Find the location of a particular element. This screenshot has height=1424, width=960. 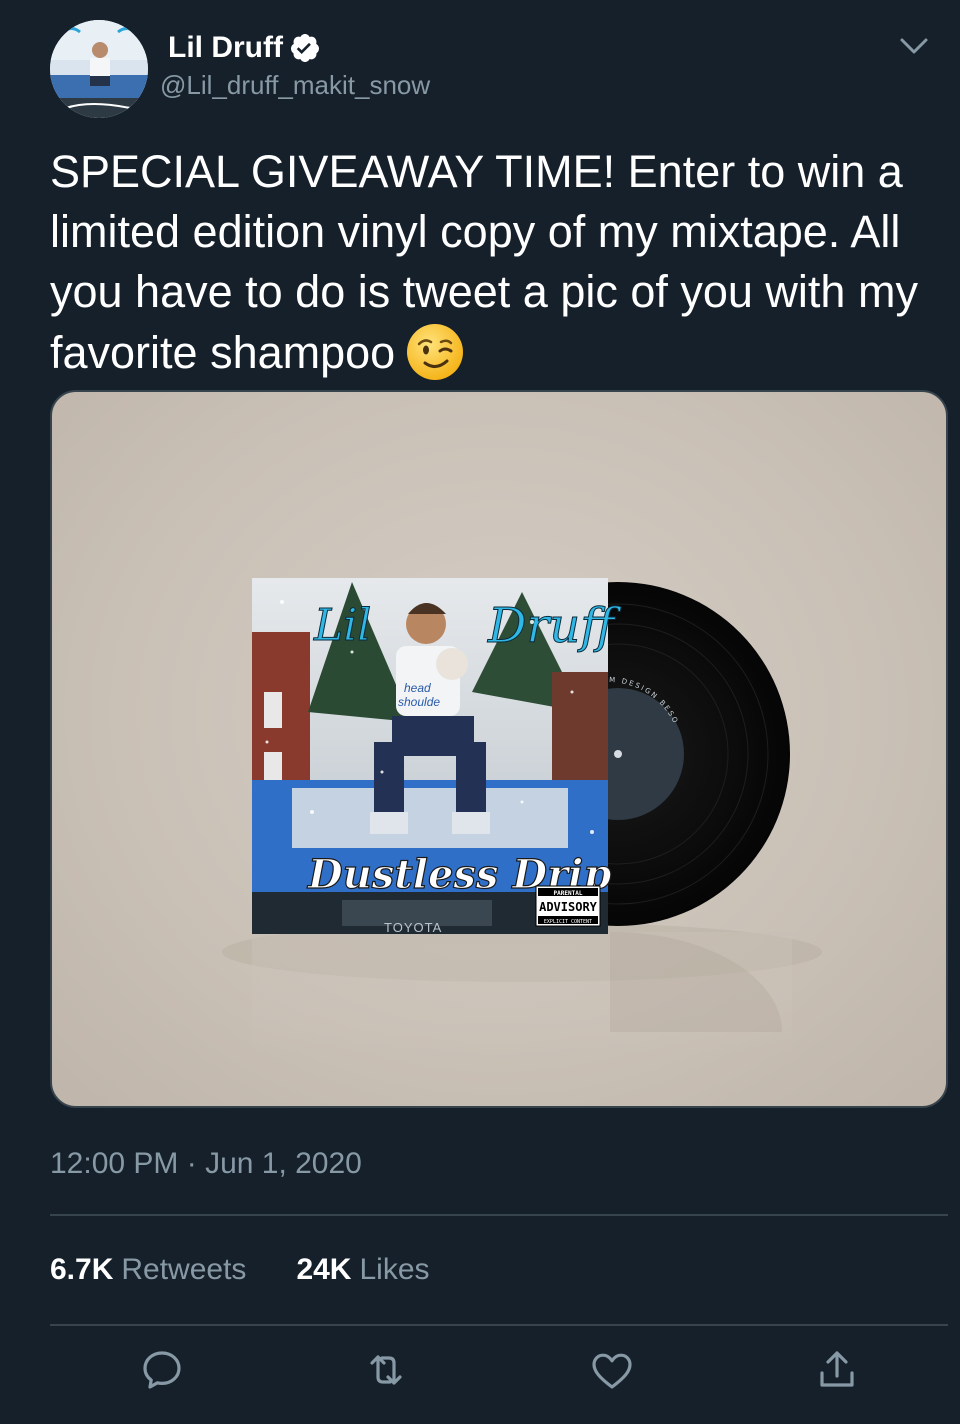

avatar-image is located at coordinates (99, 69).